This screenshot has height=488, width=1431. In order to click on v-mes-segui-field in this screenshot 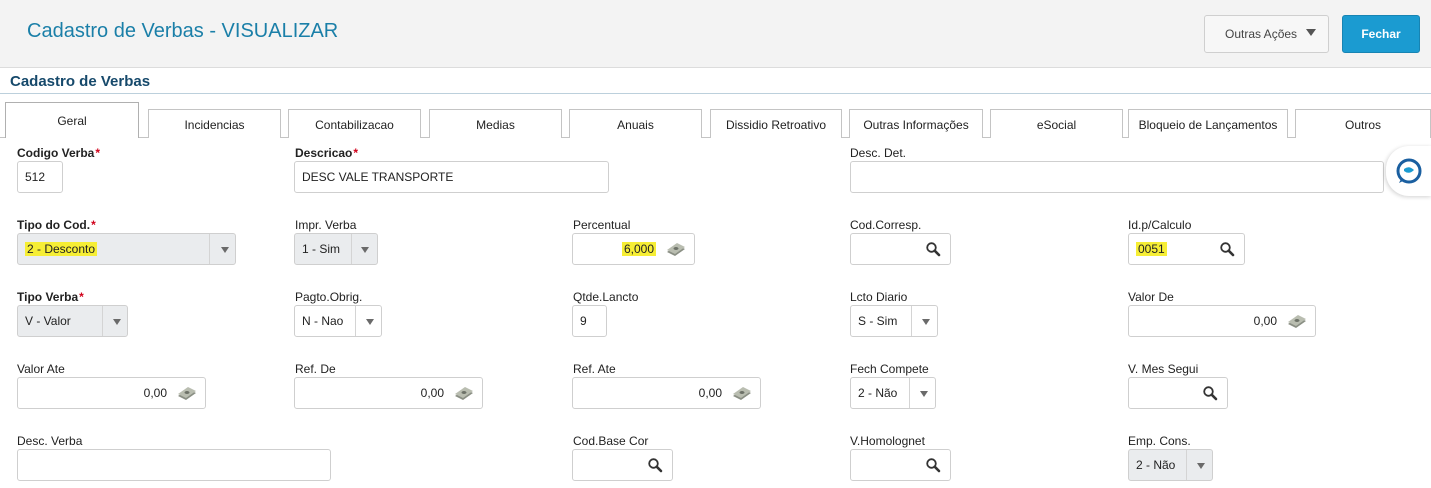, I will do `click(1178, 393)`.